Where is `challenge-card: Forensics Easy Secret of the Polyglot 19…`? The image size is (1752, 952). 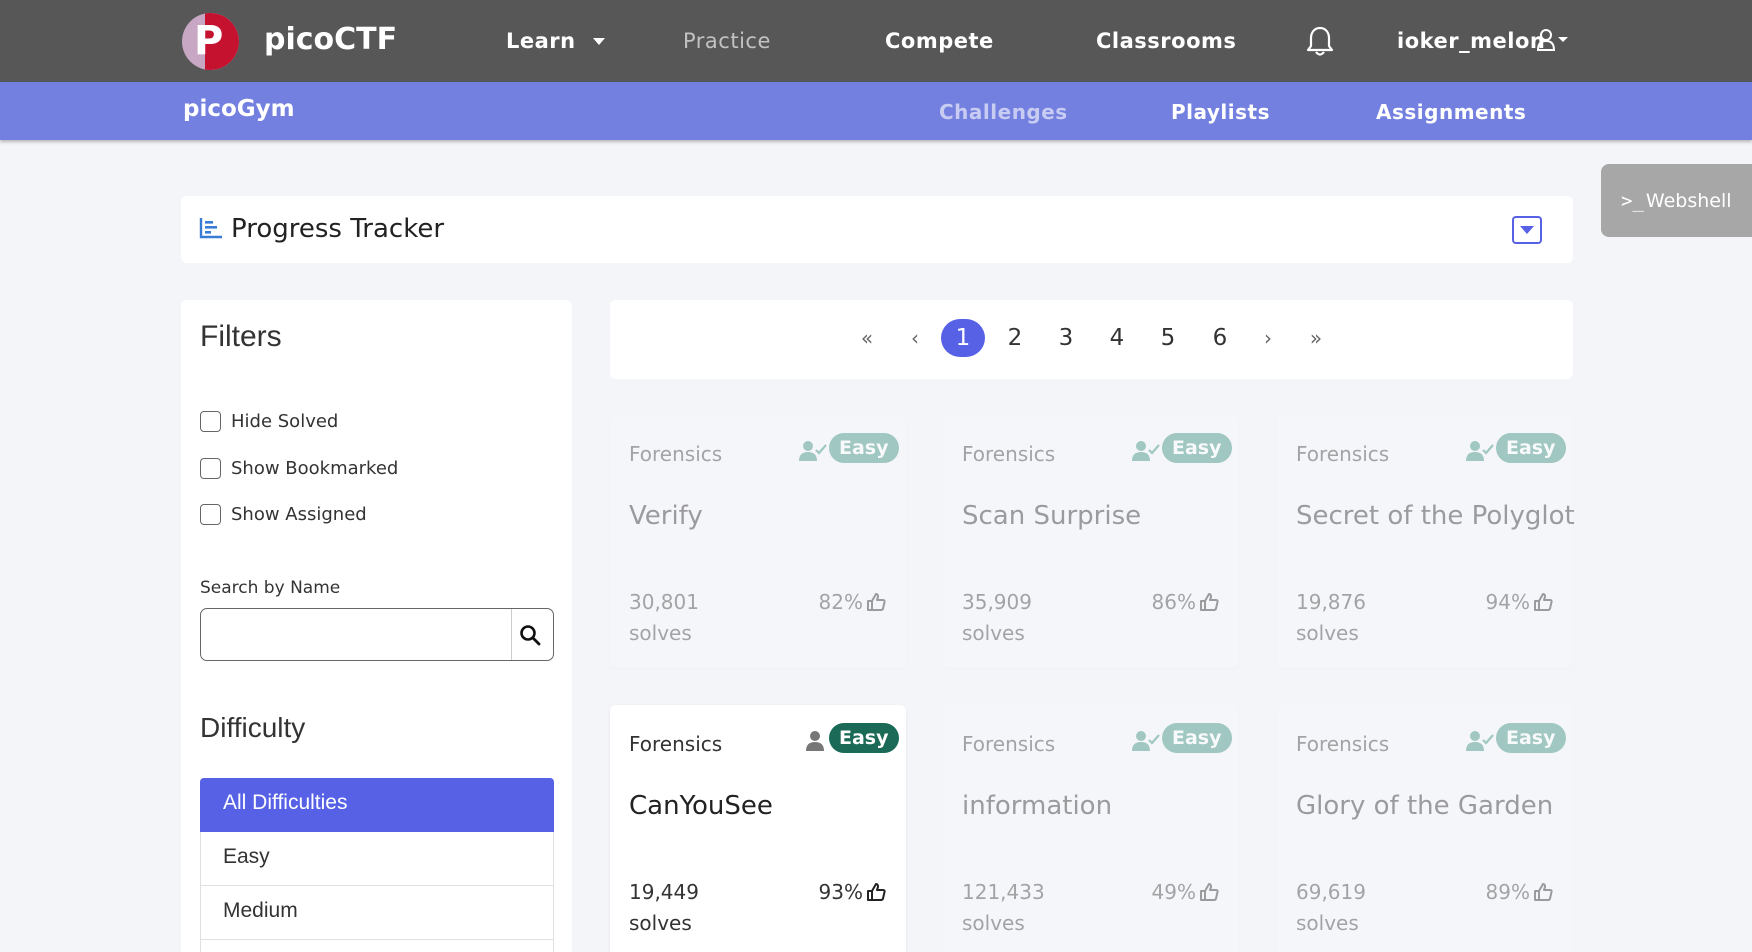
challenge-card: Forensics Easy Secret of the Polyglot 19… is located at coordinates (1426, 541).